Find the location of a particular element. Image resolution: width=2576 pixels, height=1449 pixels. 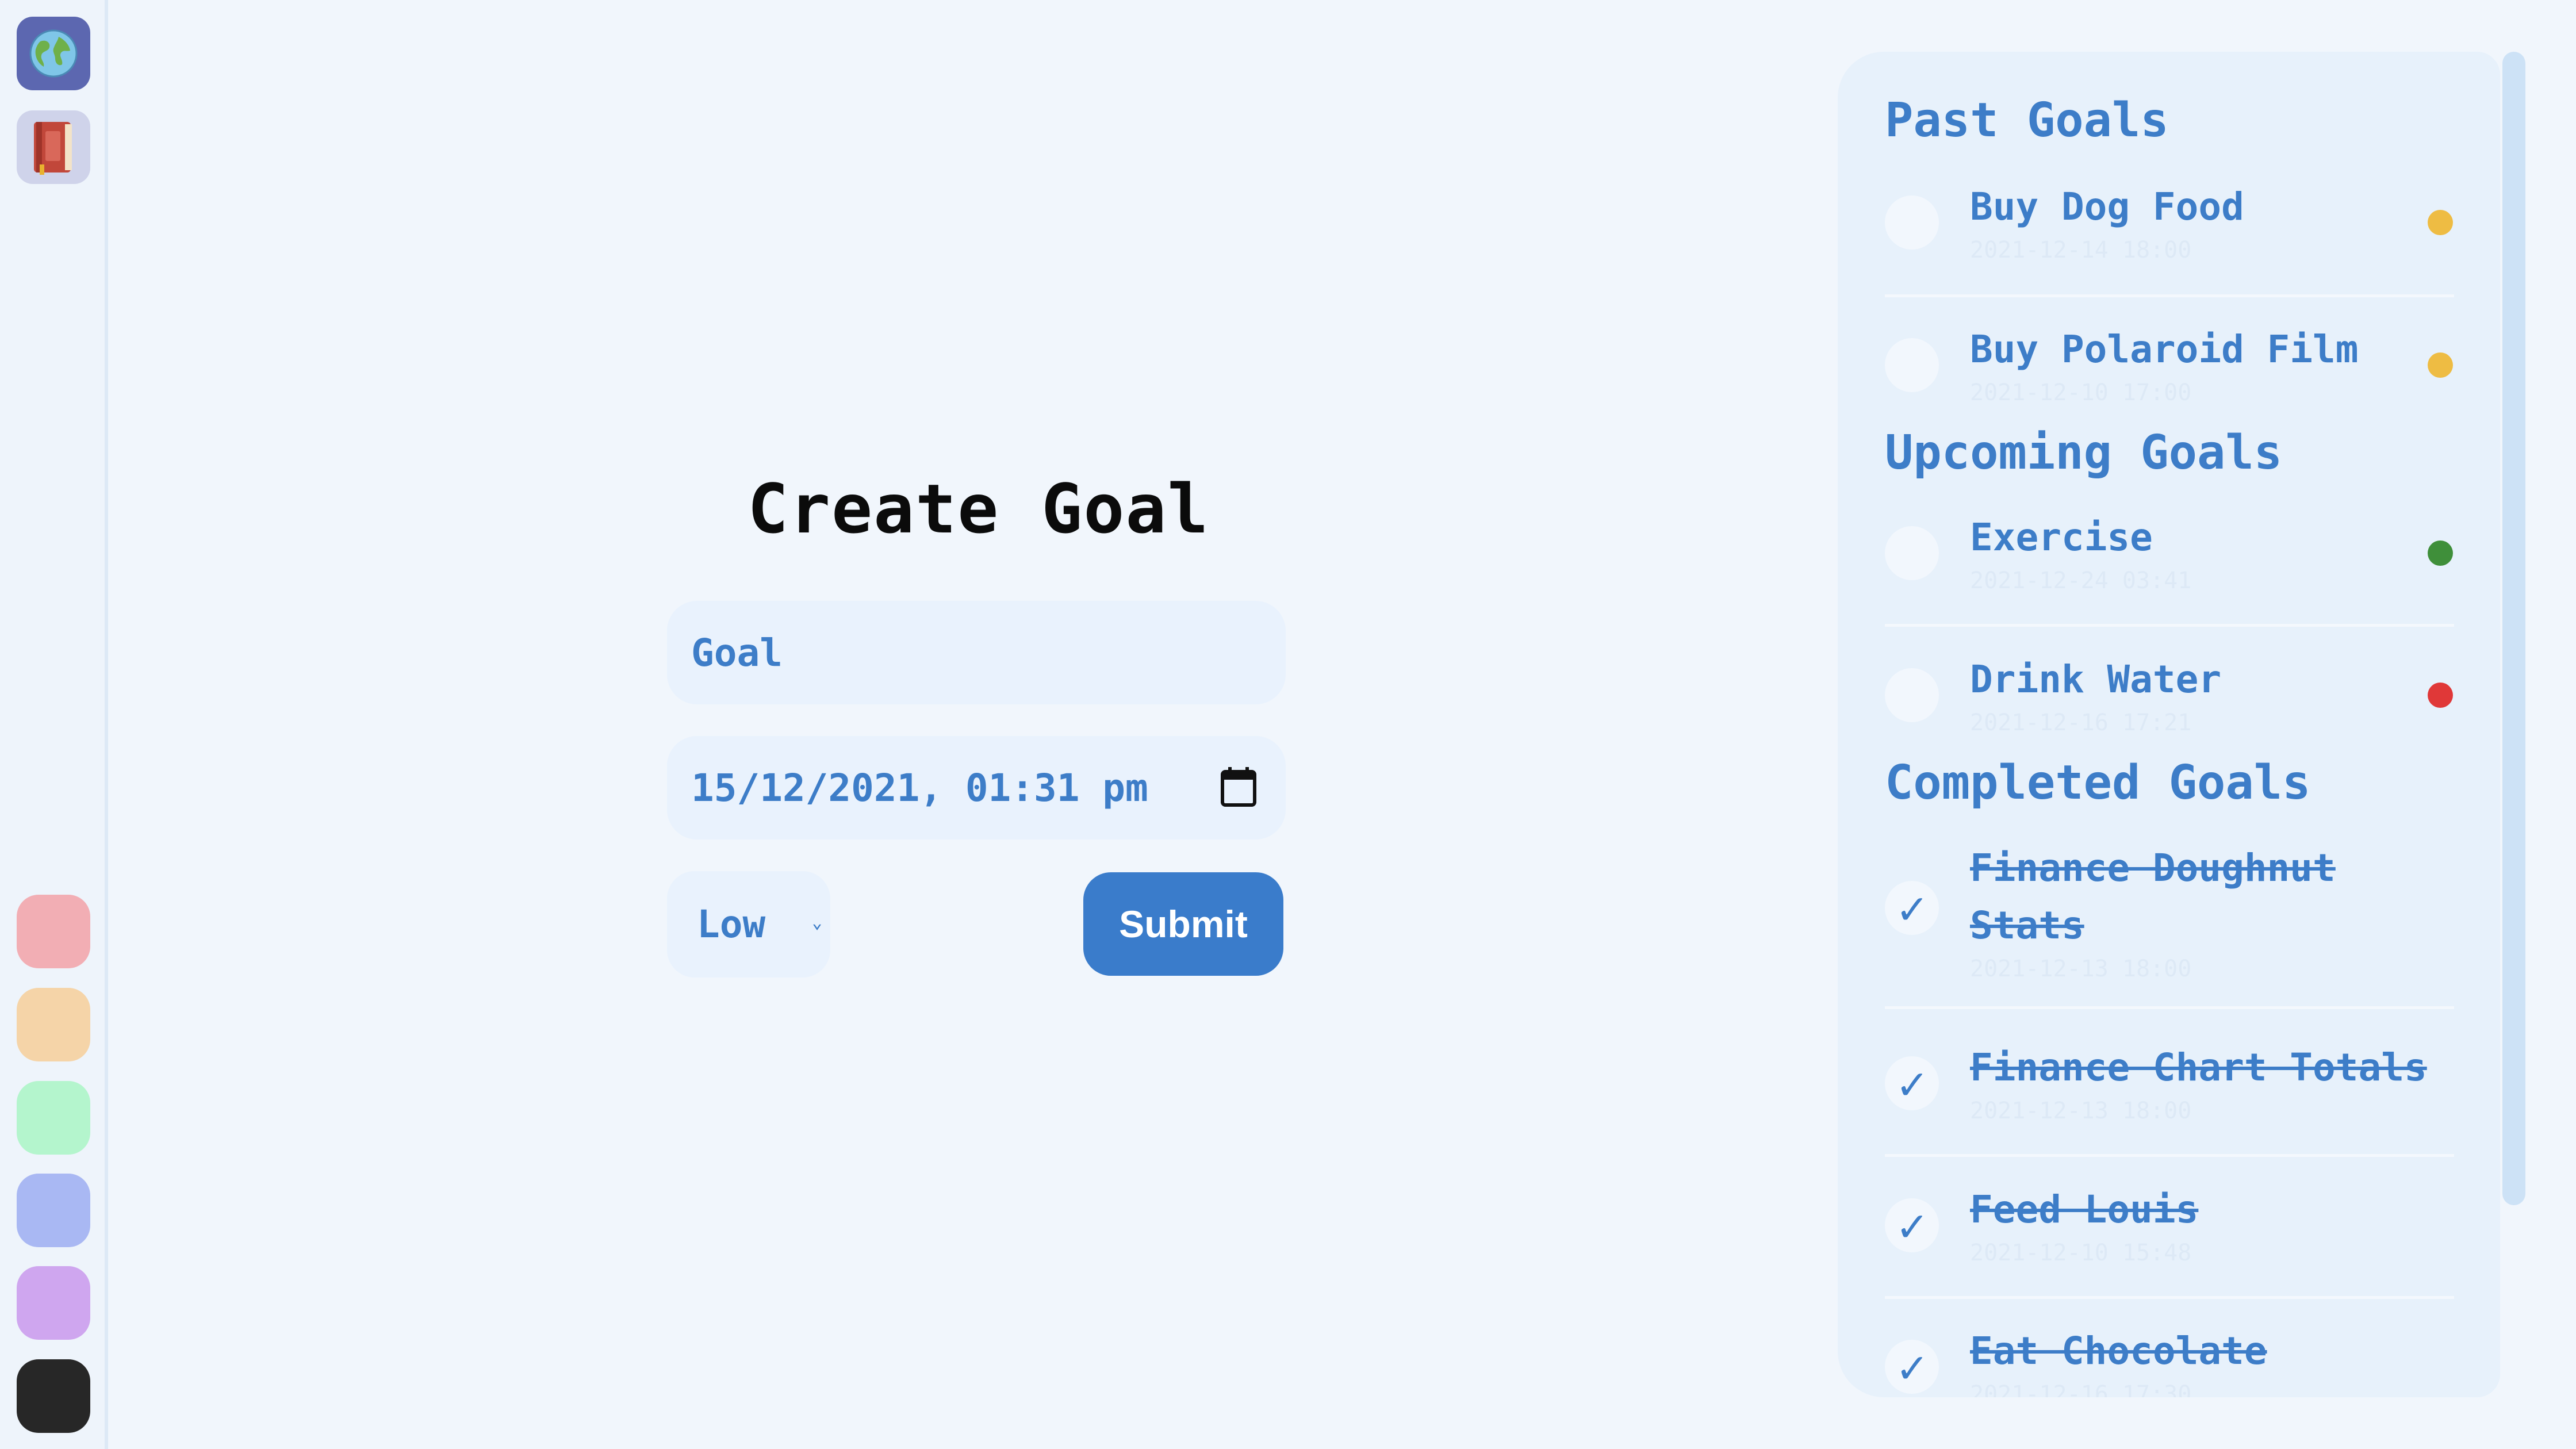

goal-name: Feed Louis is located at coordinates (2084, 1209).